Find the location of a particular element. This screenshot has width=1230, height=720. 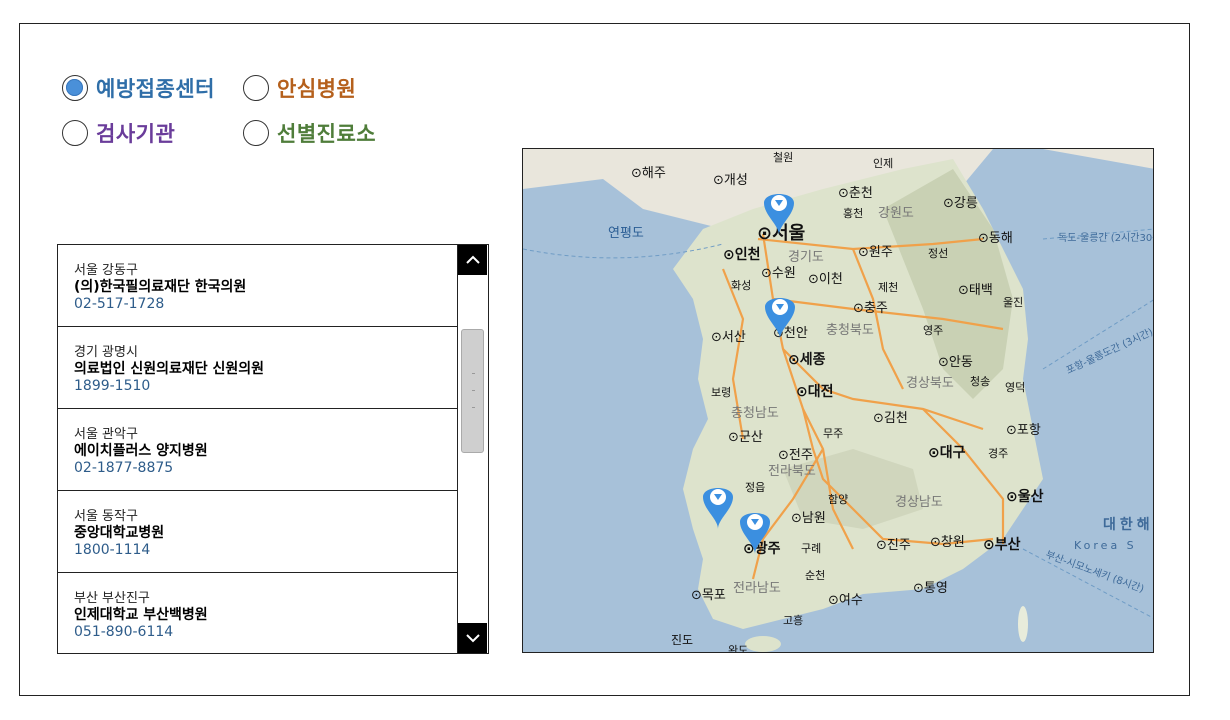

svg-text: 독도-울릉간 (2시간30분) is located at coordinates (1106, 238).